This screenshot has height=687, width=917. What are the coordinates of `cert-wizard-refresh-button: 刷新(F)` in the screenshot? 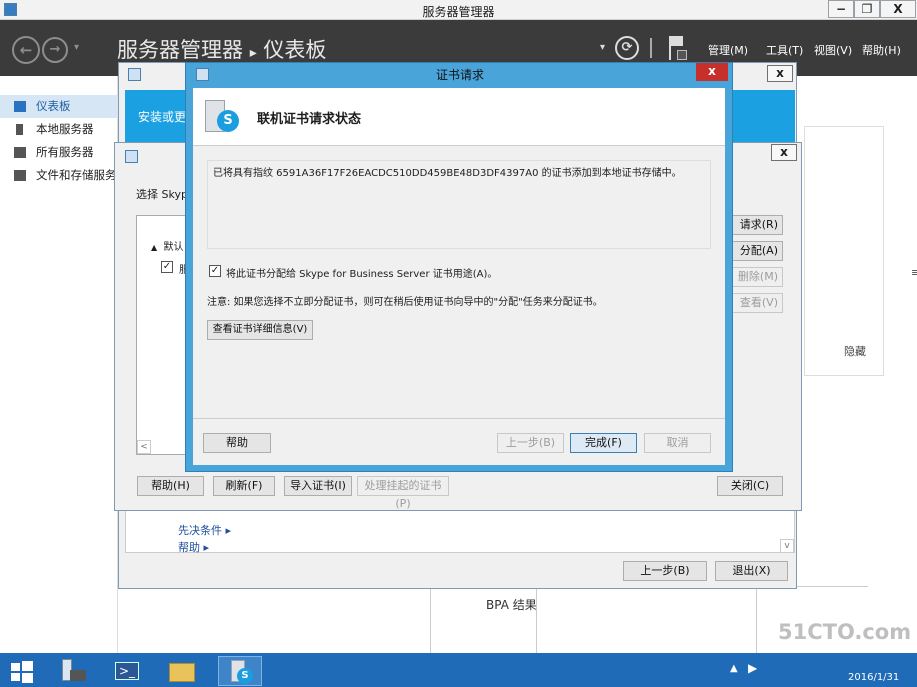 It's located at (244, 486).